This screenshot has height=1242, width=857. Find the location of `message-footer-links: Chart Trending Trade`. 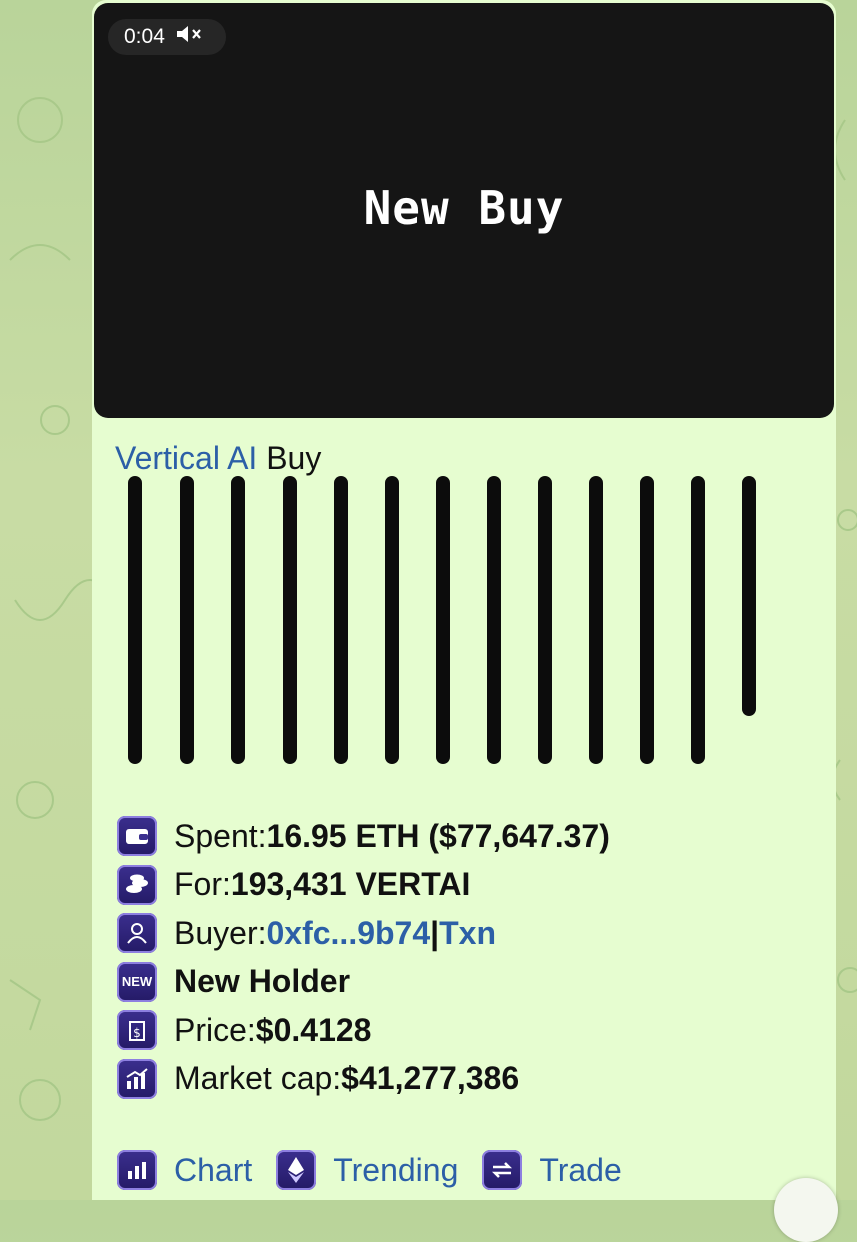

message-footer-links: Chart Trending Trade is located at coordinates (381, 1170).